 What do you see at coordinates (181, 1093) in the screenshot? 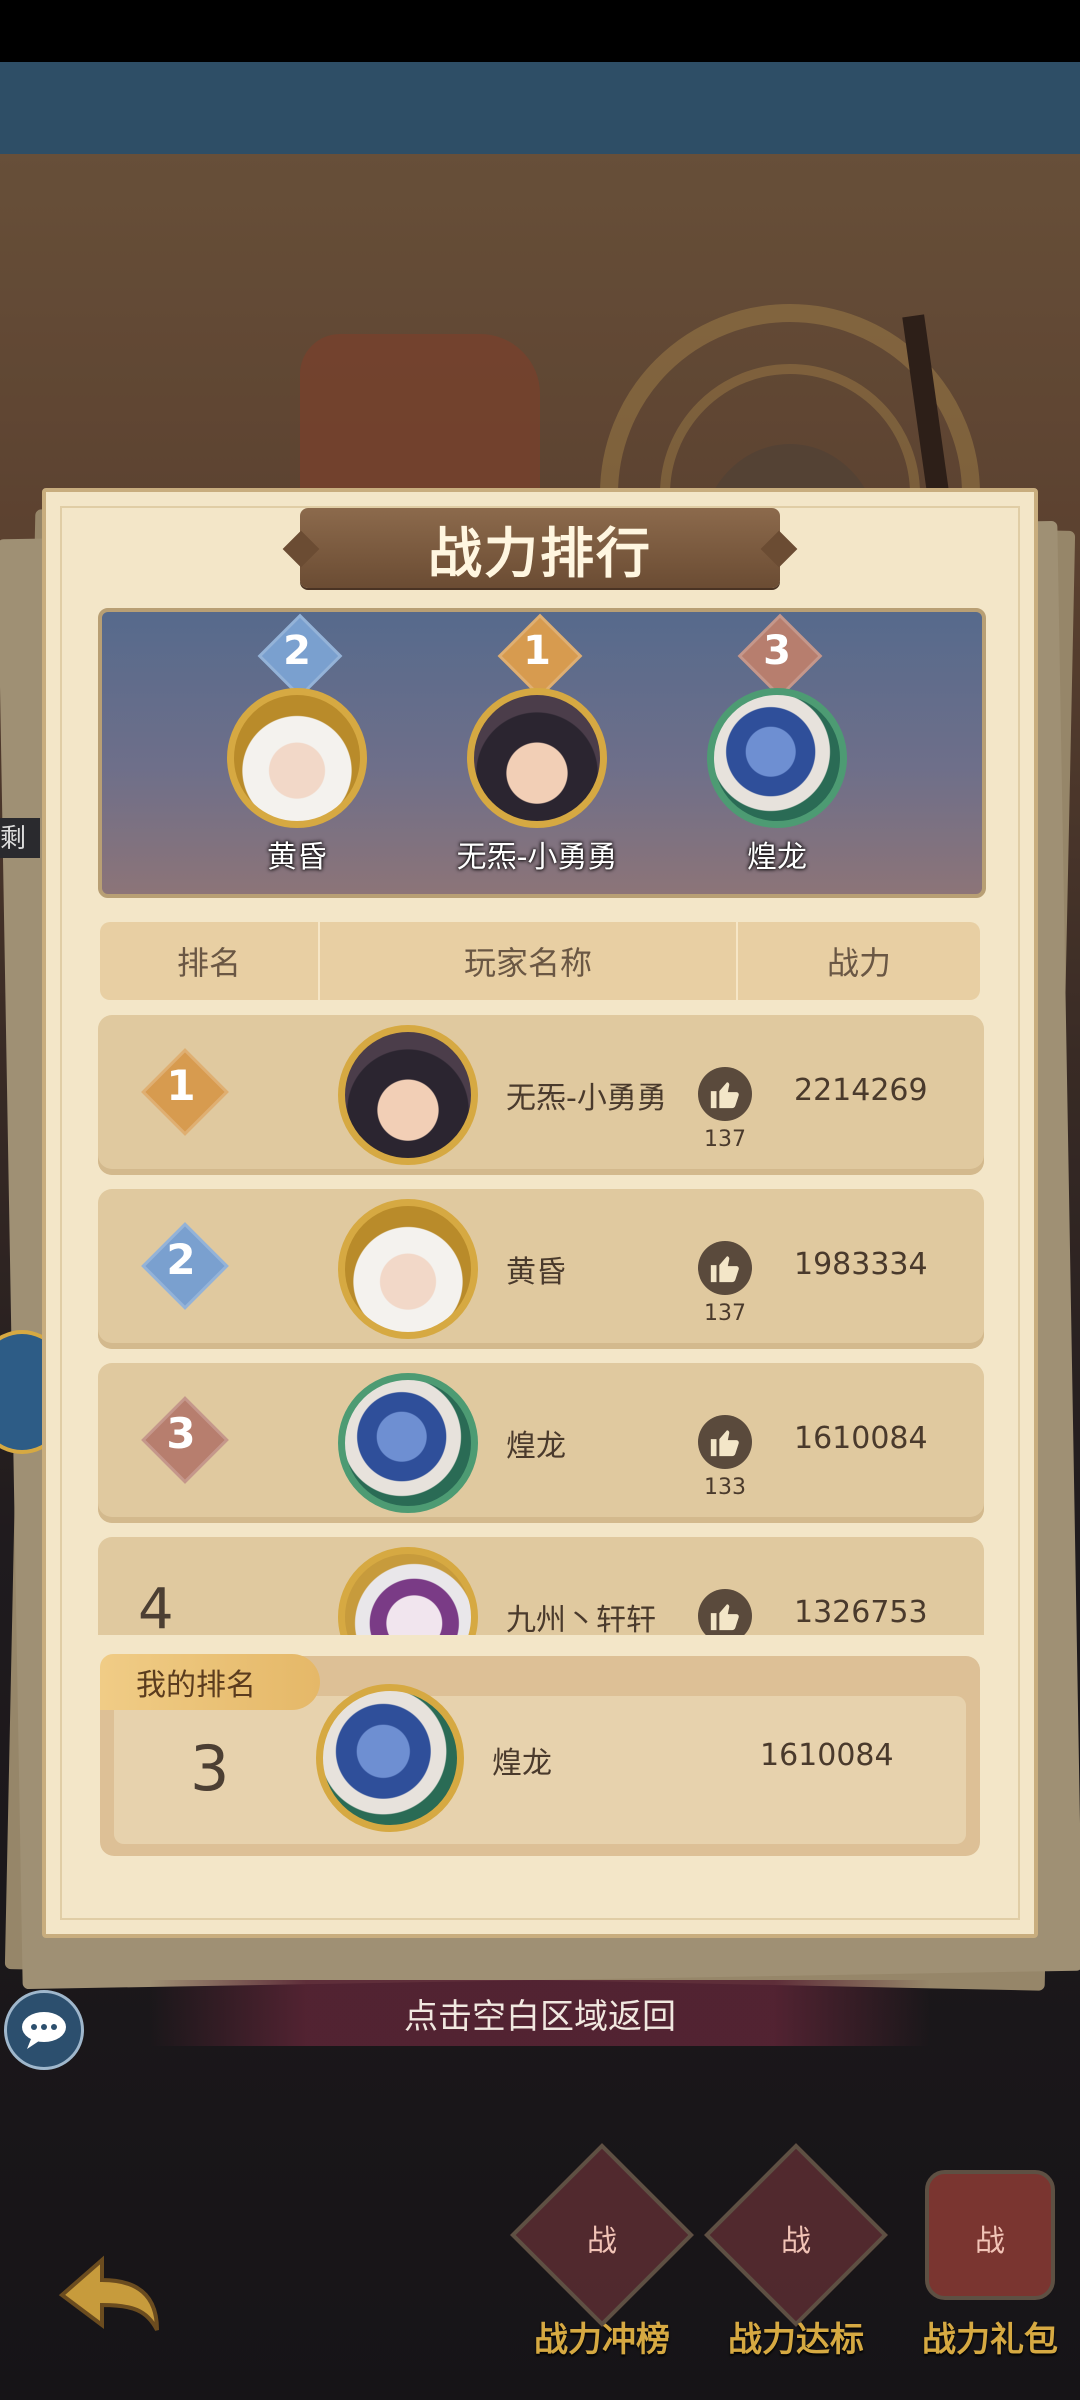
I see `rank-badge-gold: 1` at bounding box center [181, 1093].